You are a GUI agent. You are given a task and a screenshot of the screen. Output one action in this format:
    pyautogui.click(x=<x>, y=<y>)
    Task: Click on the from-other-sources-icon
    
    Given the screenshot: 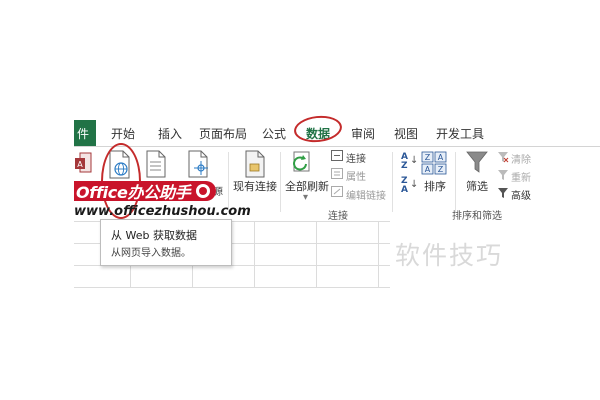 What is the action you would take?
    pyautogui.click(x=199, y=164)
    